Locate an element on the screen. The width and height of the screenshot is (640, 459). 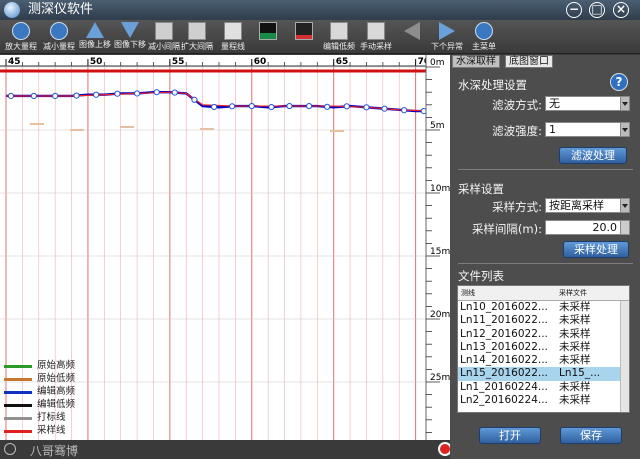
toolbar-button-manual-sample: 手动采样 is located at coordinates (376, 37).